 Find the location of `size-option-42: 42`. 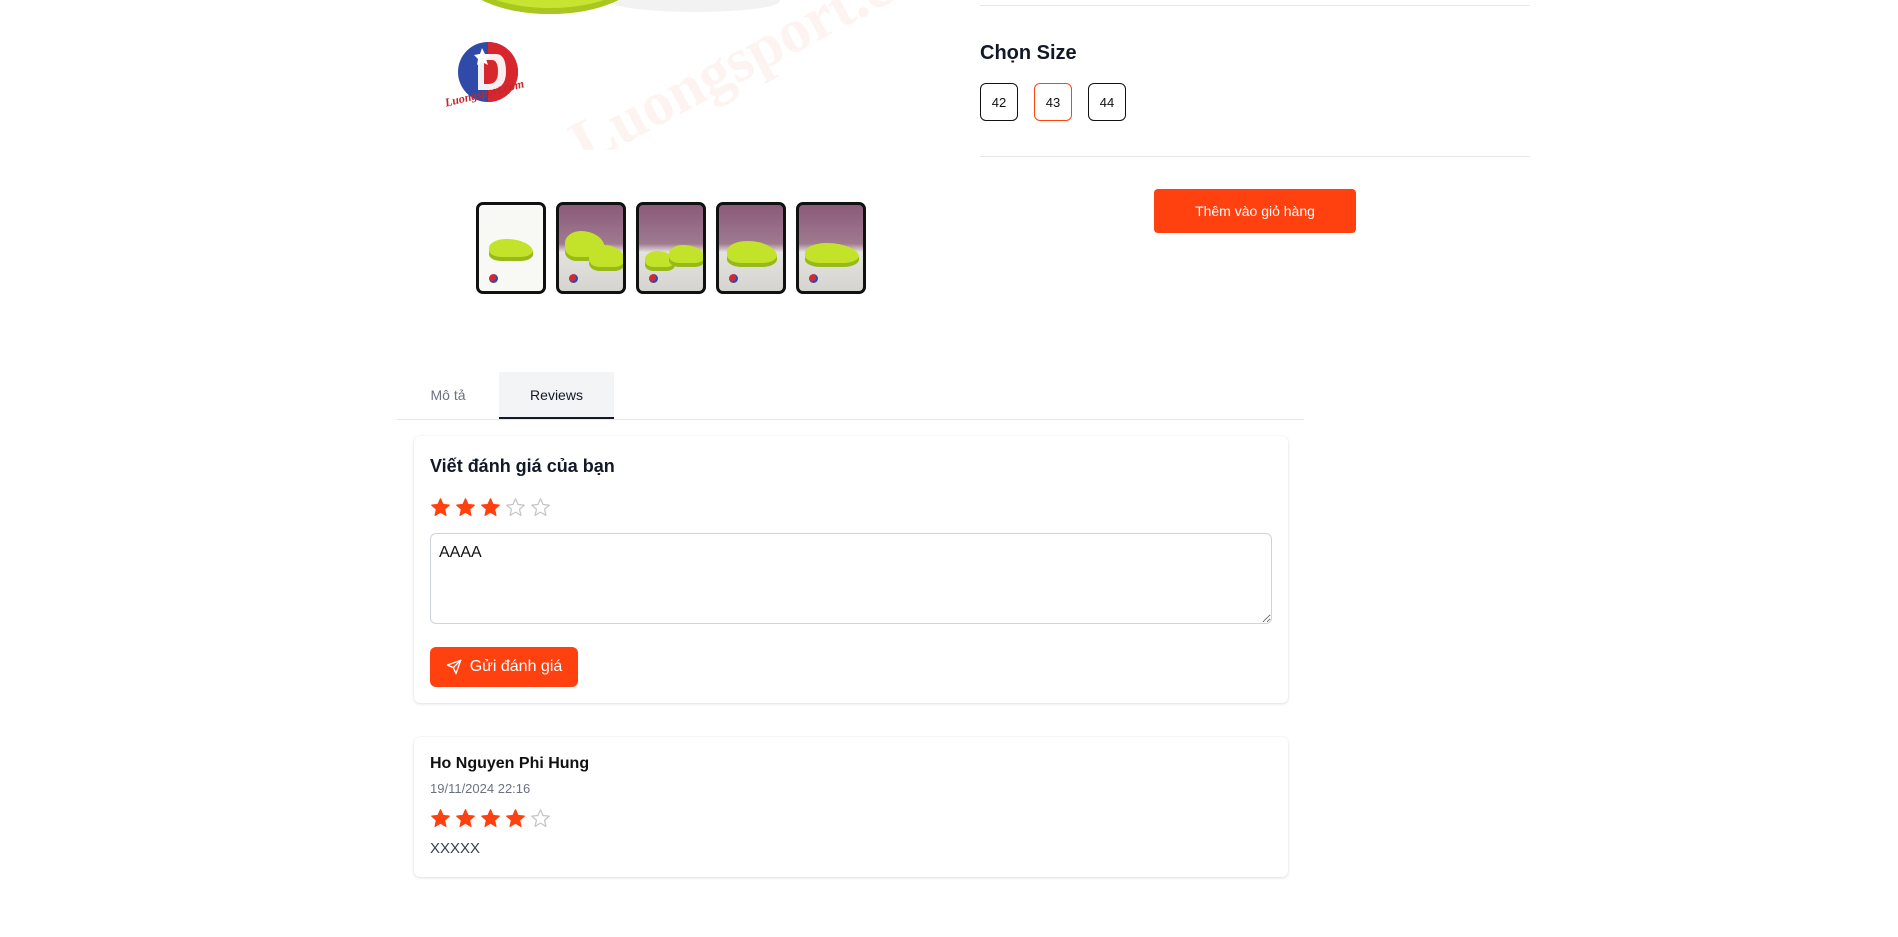

size-option-42: 42 is located at coordinates (999, 102).